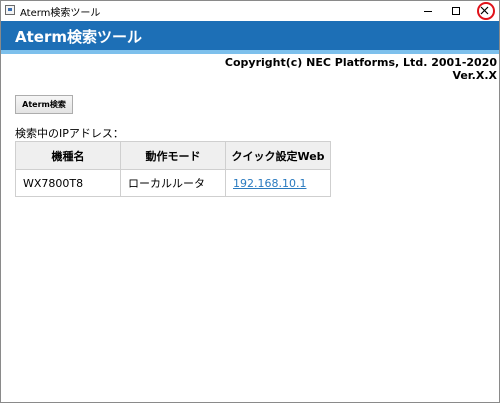  I want to click on minimize-icon, so click(428, 11).